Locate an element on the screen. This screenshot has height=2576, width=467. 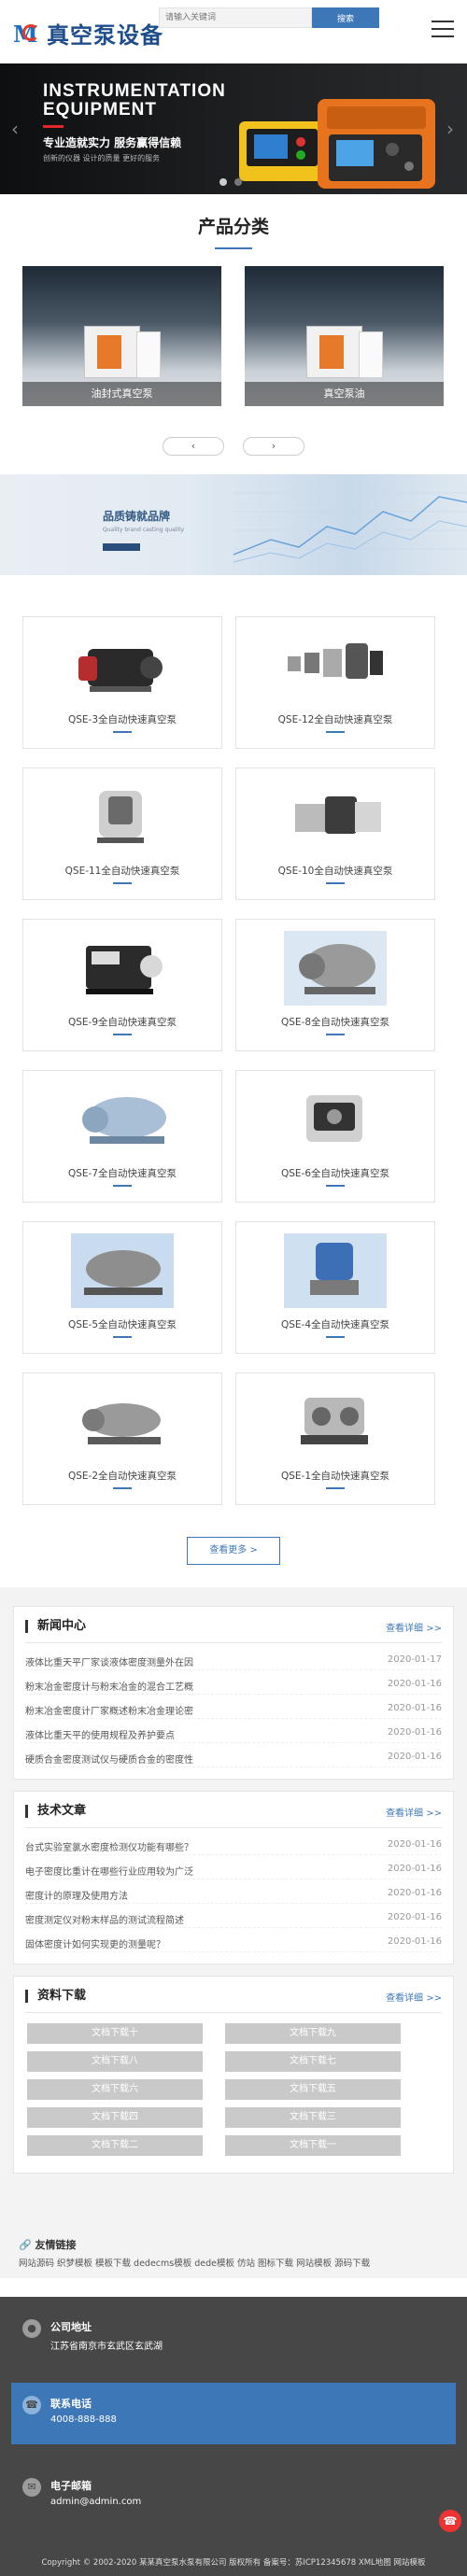
product-card: QSE-2全自动快速真空泵 is located at coordinates (122, 1439).